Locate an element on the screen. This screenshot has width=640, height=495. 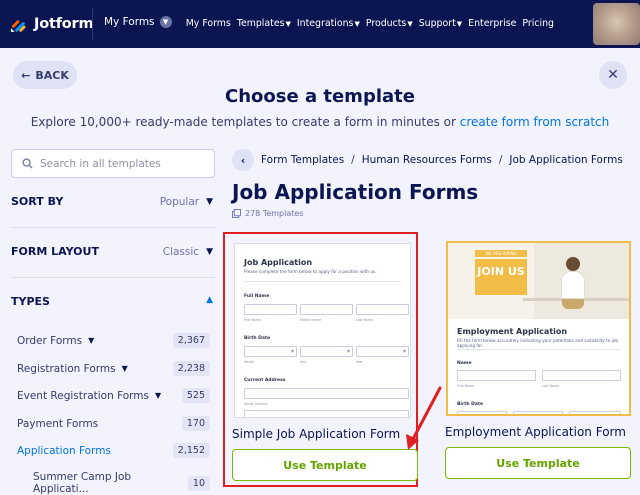
search-input is located at coordinates (125, 163).